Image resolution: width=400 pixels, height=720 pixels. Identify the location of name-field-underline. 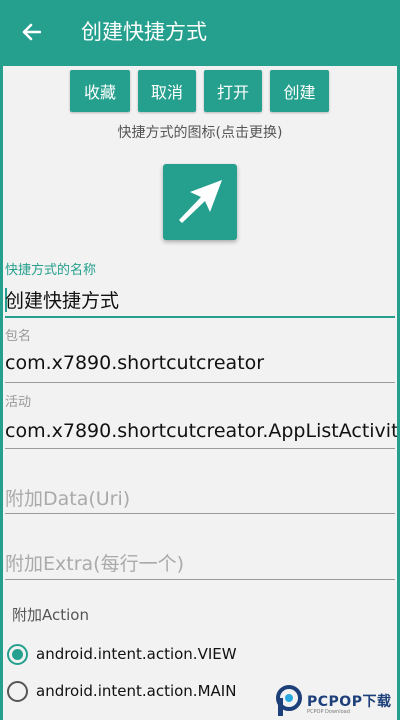
(200, 317).